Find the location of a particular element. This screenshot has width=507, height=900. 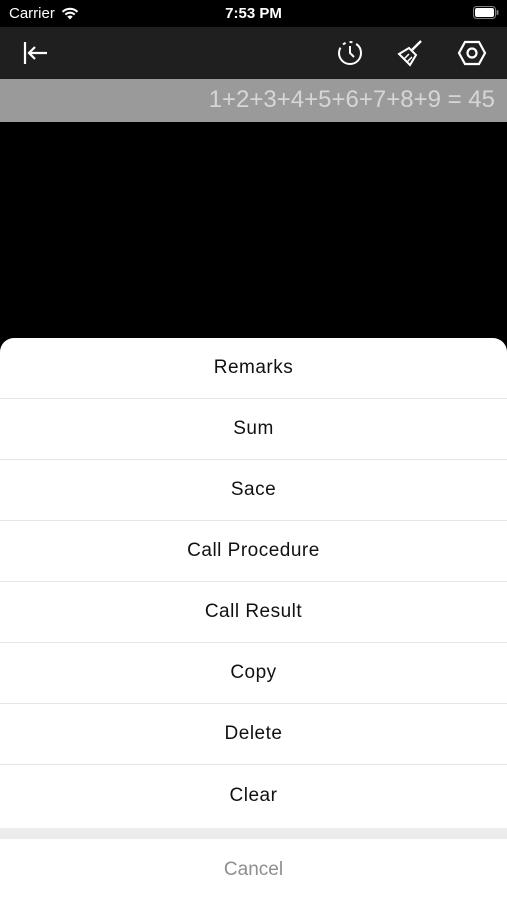

status-bar: Carrier 7:53 PM is located at coordinates (253, 13).